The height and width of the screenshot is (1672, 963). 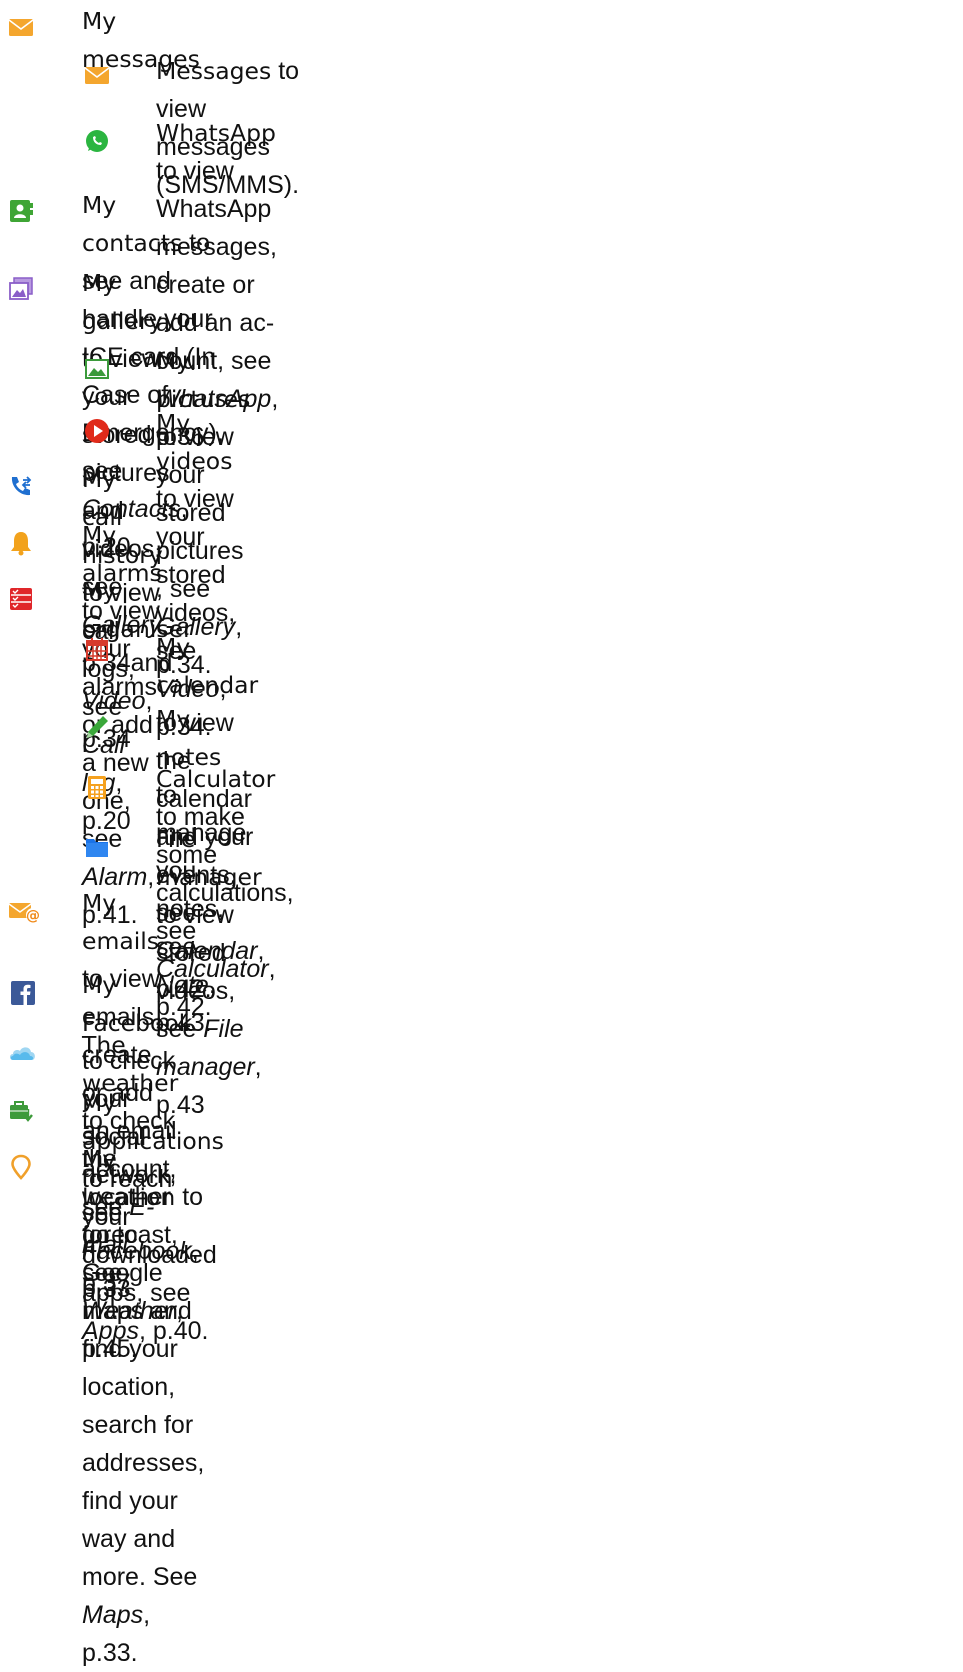 What do you see at coordinates (21, 487) in the screenshot?
I see `call-history-icon` at bounding box center [21, 487].